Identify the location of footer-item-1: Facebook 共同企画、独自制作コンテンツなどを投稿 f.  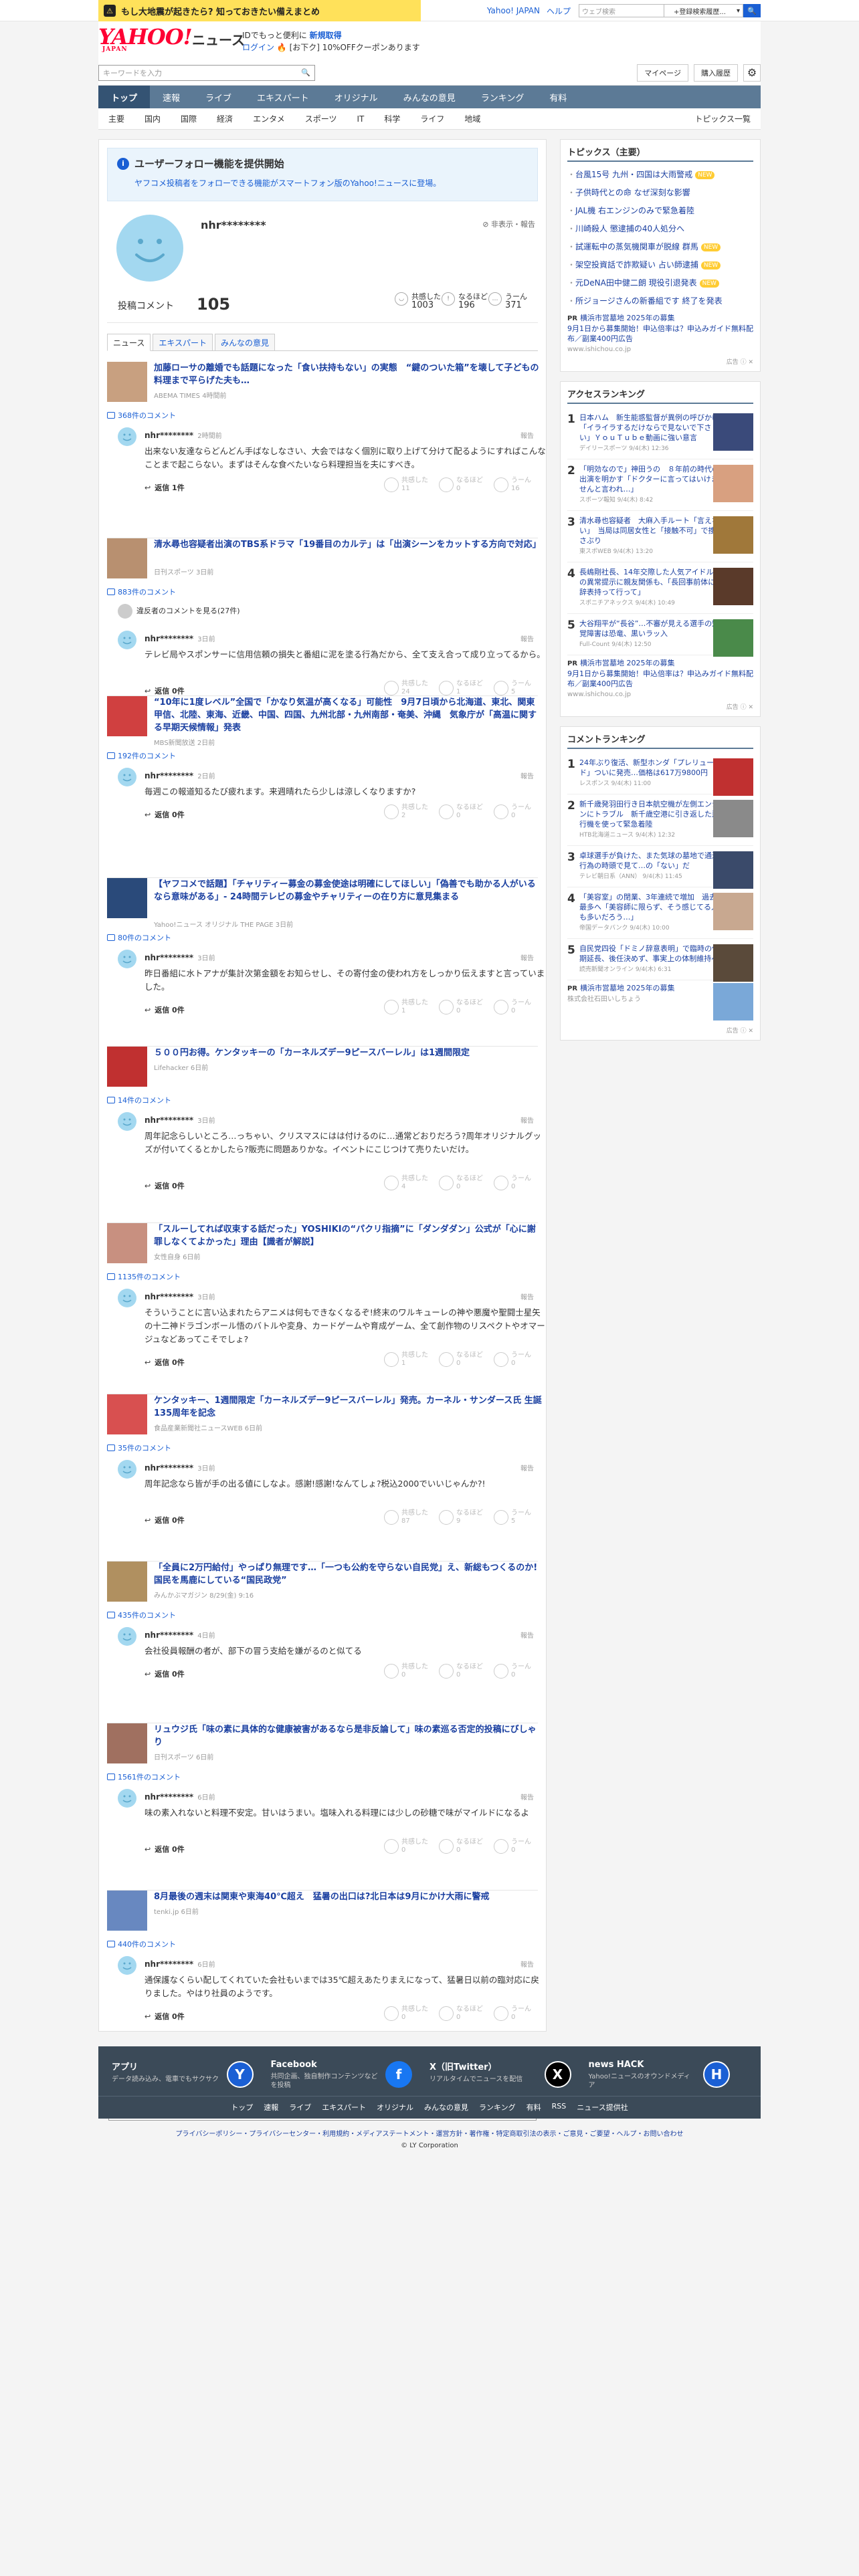
(351, 2078).